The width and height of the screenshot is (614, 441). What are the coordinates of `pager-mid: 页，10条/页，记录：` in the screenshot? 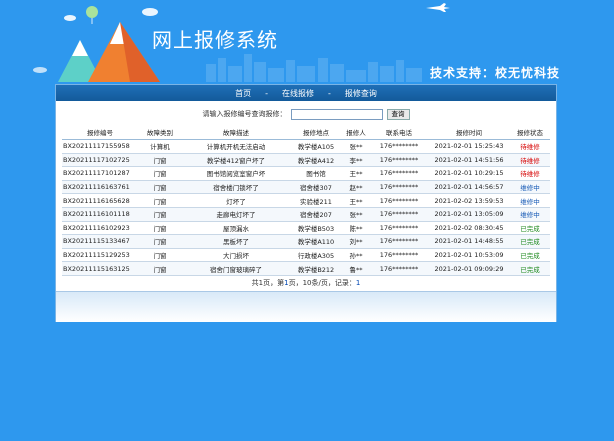 It's located at (322, 283).